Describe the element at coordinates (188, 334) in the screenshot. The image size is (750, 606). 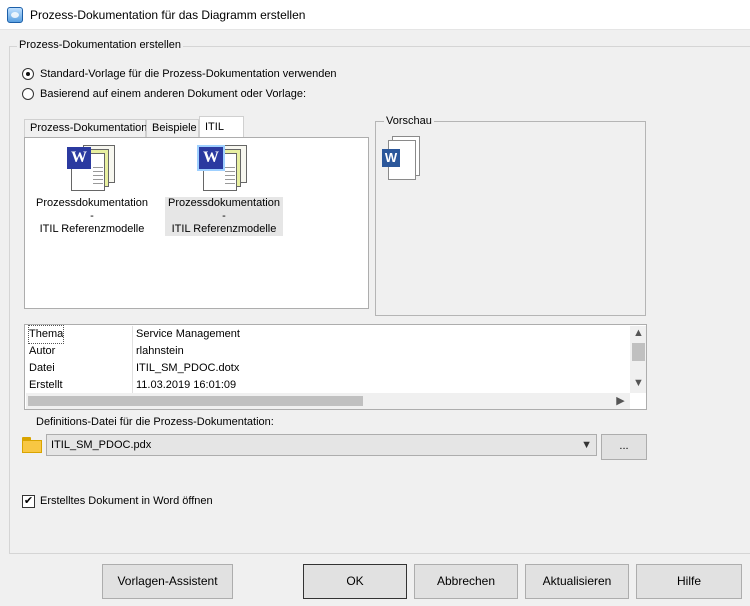
I see `property-value: Service Management` at that location.